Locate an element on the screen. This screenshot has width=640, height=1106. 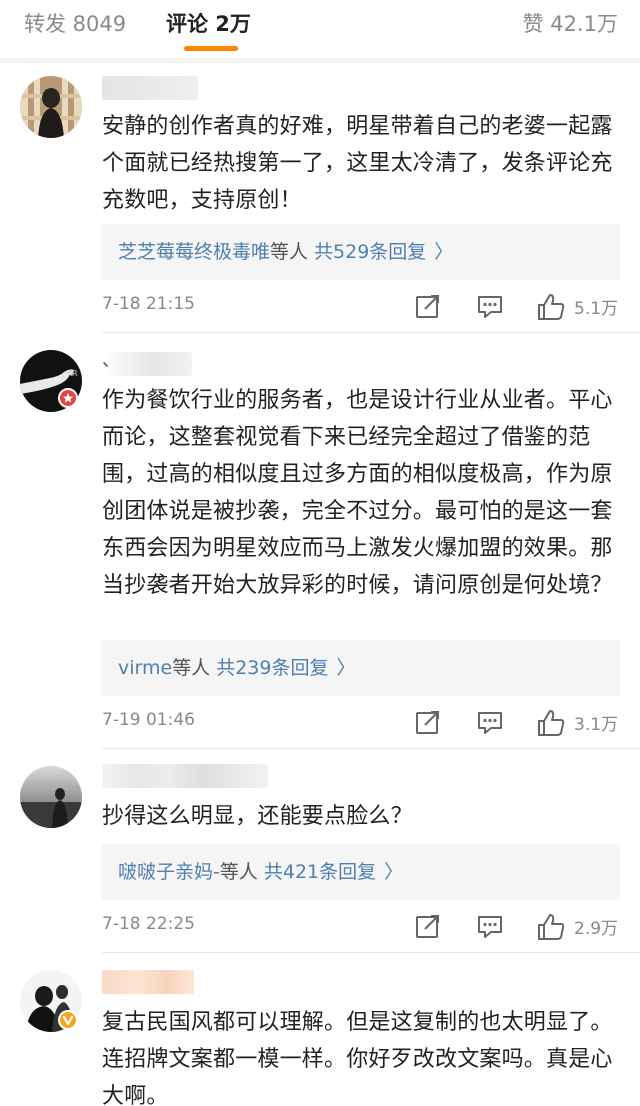
replies-summary: virme等人 共239条回复〉 is located at coordinates (361, 668).